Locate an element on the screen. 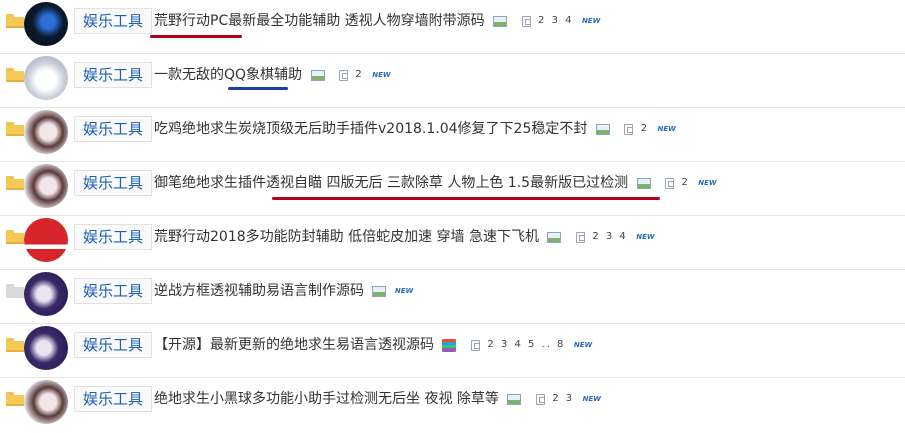 This screenshot has height=433, width=905. thread-title: 荒野行动PC最新最全功能辅助 透视人物穿墙附带源码 2 3 4 NEW is located at coordinates (377, 21).